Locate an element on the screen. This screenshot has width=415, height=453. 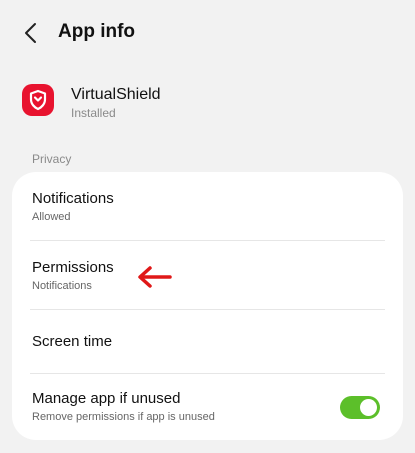
app-icon is located at coordinates (38, 100).